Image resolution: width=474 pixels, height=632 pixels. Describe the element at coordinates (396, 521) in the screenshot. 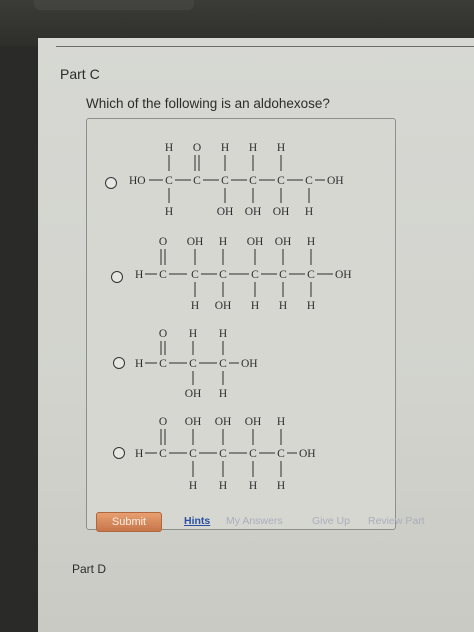

I see `review-part-link: Review Part` at that location.